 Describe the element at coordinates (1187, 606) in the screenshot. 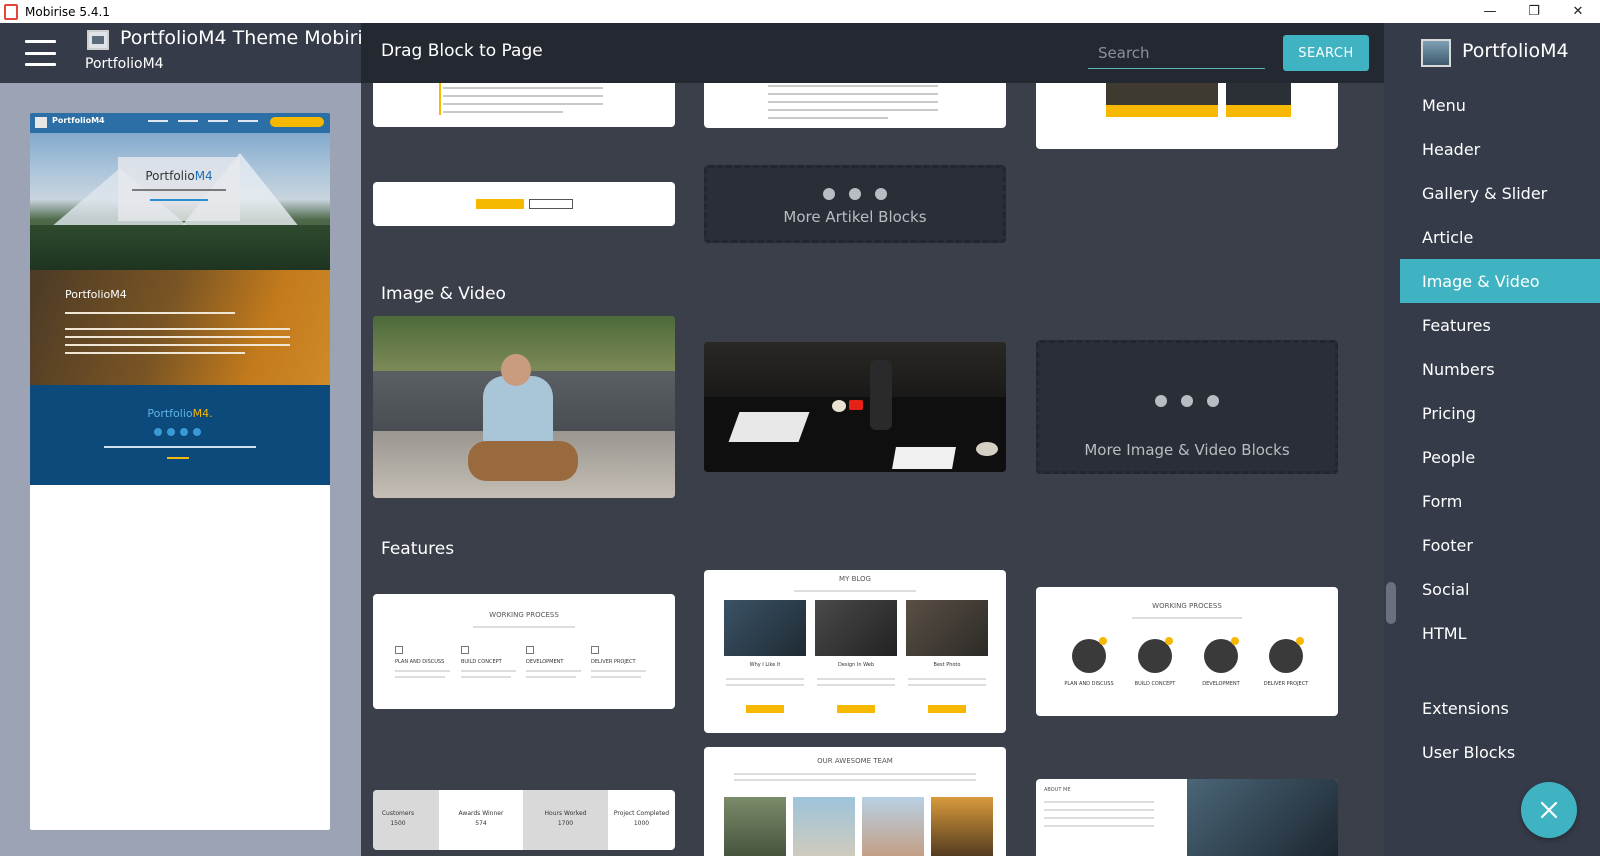

I see `working-process-icons-title: WORKING PROCESS` at that location.